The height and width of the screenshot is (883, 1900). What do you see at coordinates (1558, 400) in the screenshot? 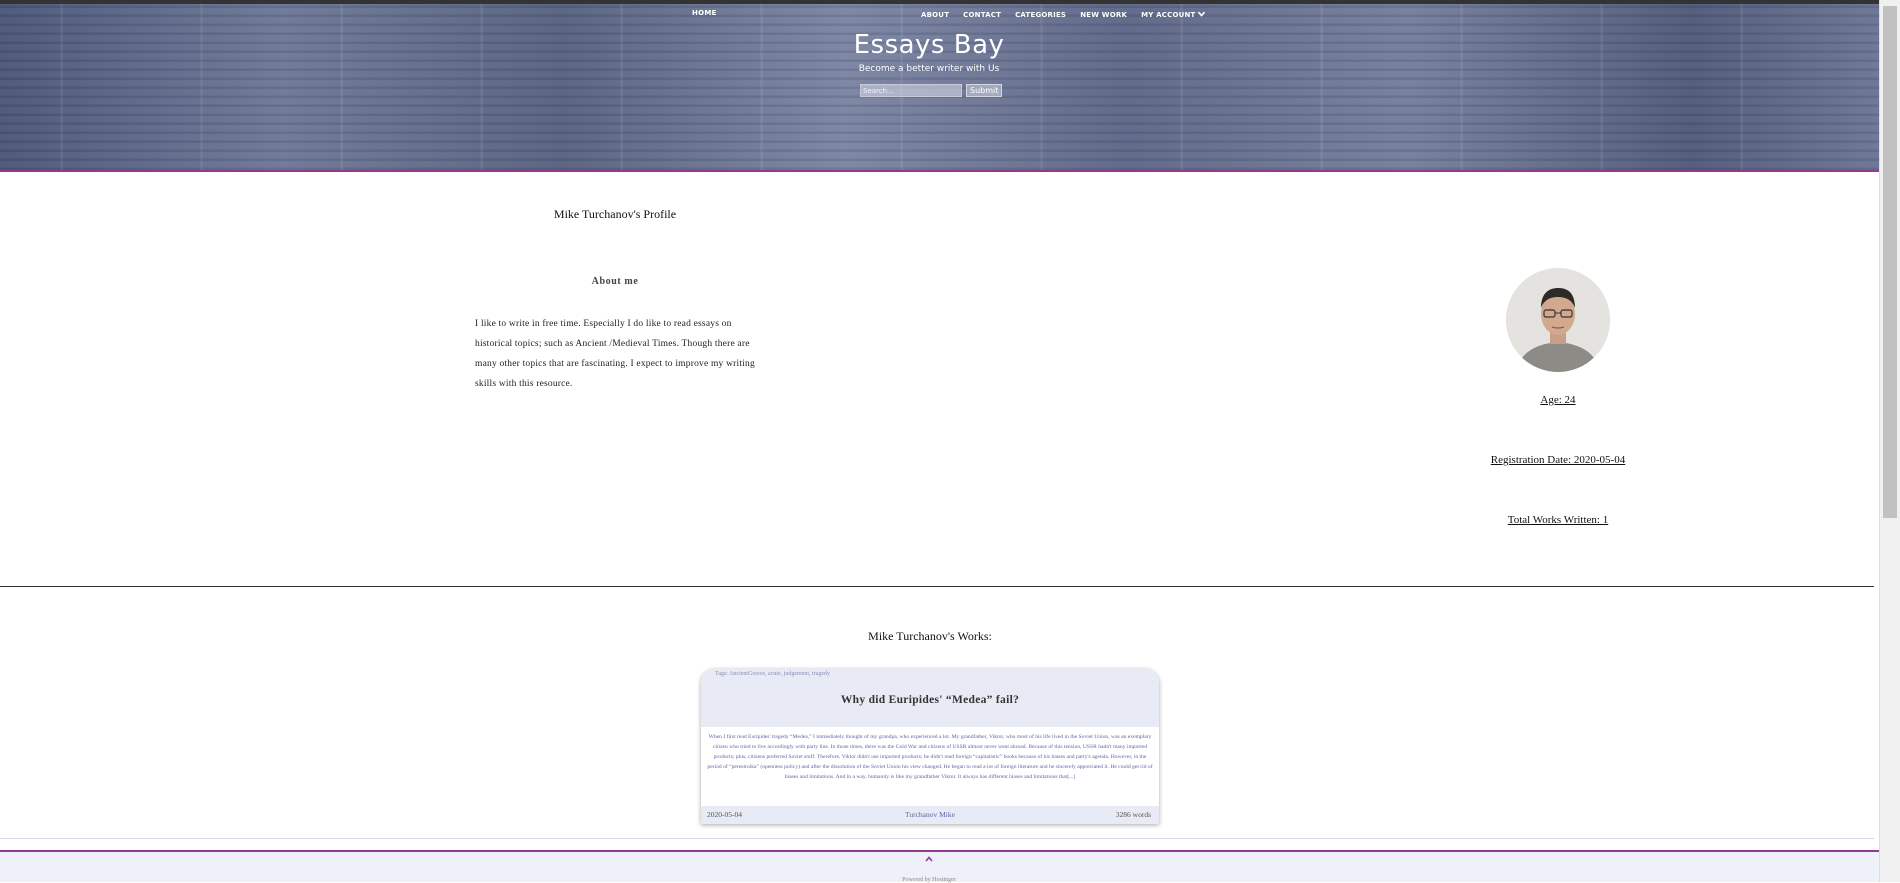
I see `profile-age: Age: 24` at bounding box center [1558, 400].